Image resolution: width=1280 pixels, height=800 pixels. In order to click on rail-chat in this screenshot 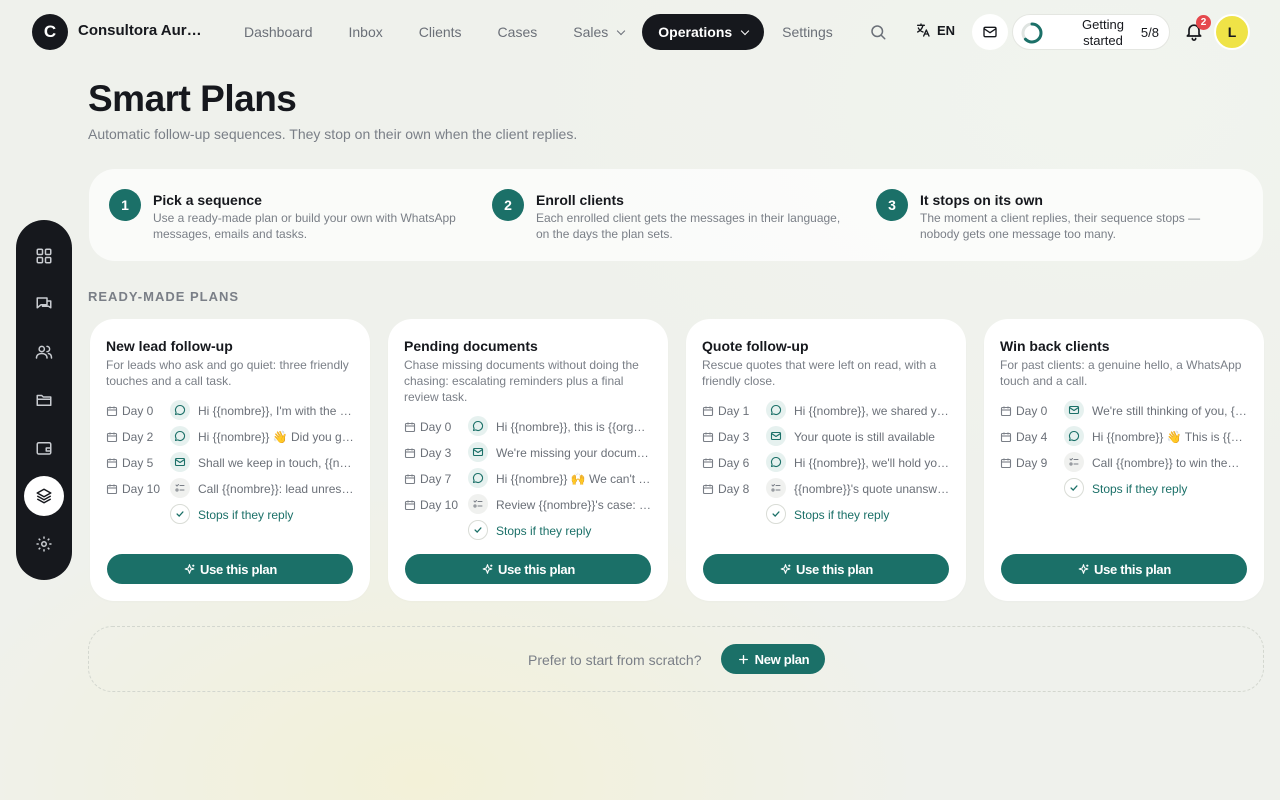, I will do `click(44, 304)`.